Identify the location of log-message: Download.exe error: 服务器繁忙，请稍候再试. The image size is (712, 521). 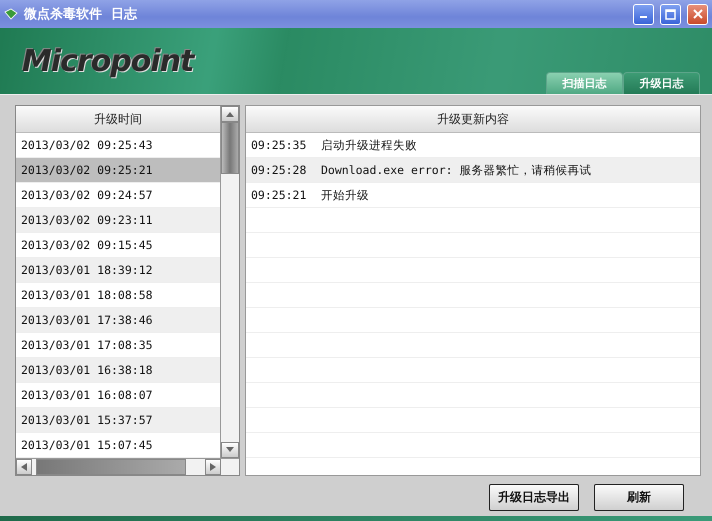
(456, 170).